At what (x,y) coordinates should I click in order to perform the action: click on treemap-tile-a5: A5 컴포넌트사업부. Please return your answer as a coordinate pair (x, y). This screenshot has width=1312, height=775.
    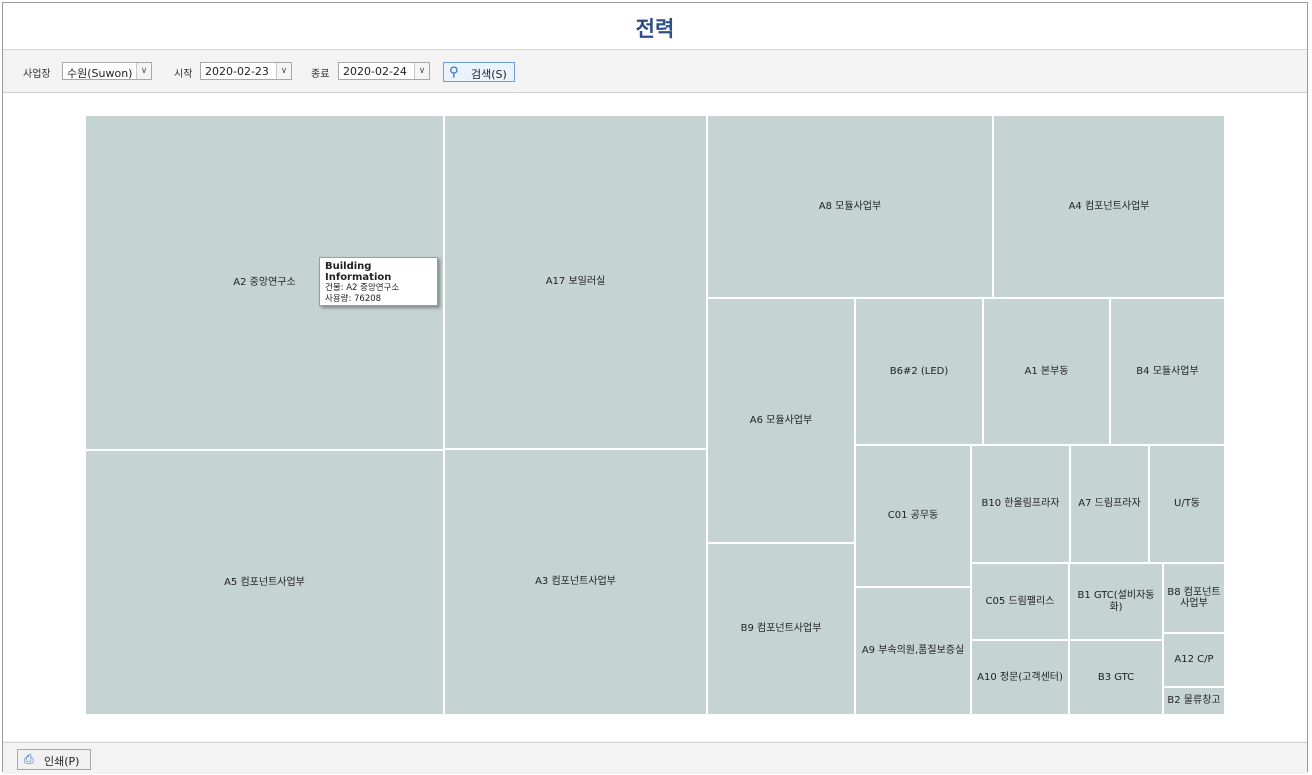
    Looking at the image, I should click on (265, 583).